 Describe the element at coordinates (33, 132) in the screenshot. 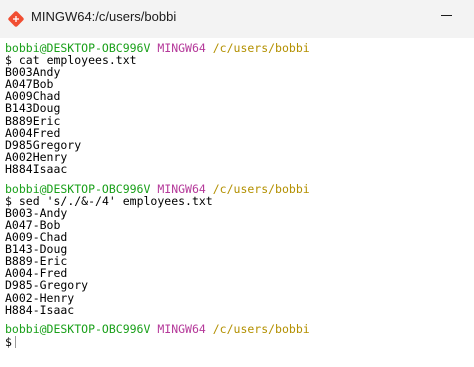

I see `output-line: A004Fred` at that location.